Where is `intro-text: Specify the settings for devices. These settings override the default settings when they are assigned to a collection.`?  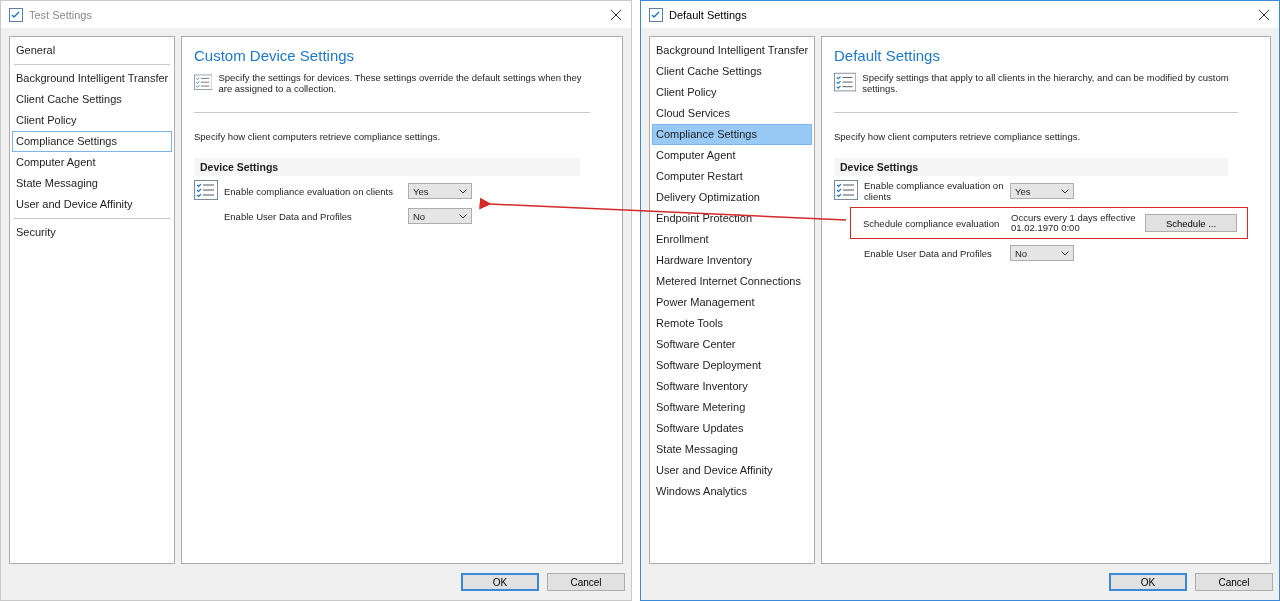 intro-text: Specify the settings for devices. These settings override the default settings when they are assigned to a collection. is located at coordinates (400, 83).